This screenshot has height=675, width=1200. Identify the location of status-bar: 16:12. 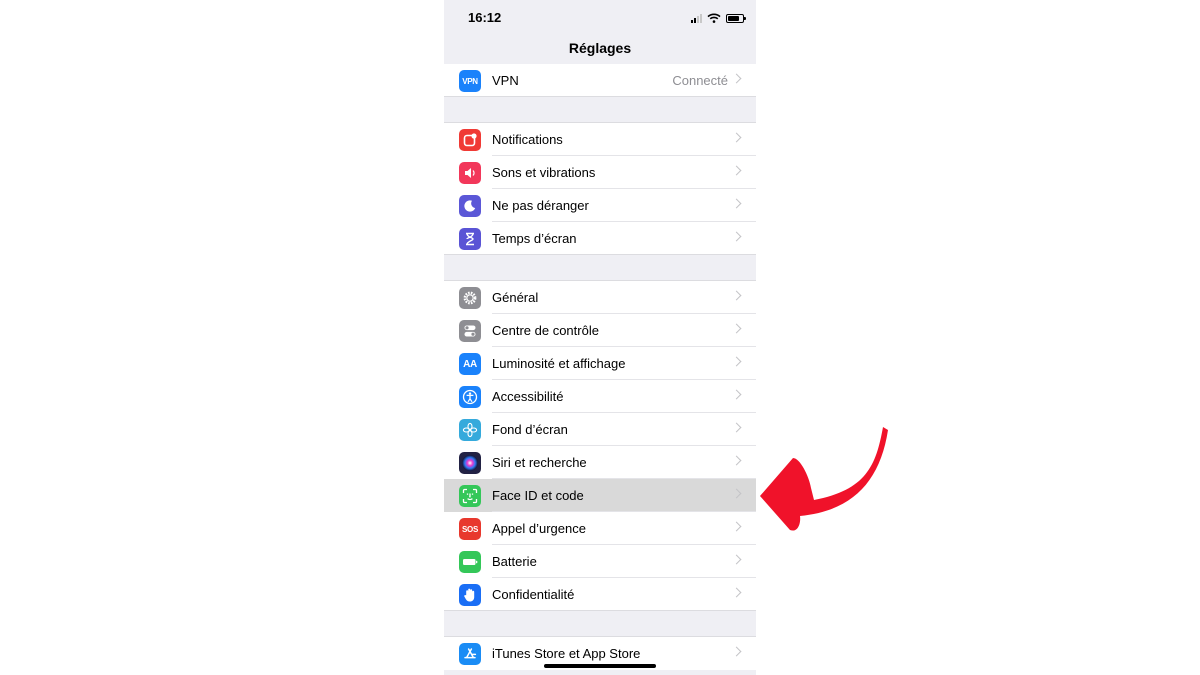
(600, 18).